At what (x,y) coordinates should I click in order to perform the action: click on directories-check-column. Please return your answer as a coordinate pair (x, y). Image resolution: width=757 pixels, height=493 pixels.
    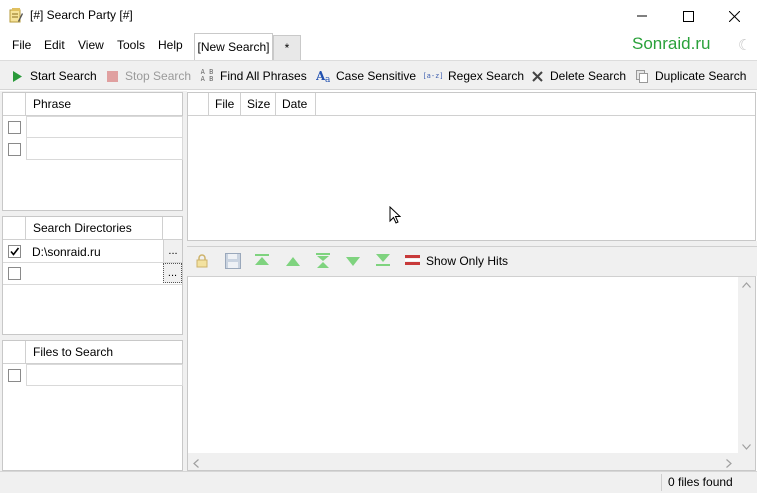
    Looking at the image, I should click on (14, 228).